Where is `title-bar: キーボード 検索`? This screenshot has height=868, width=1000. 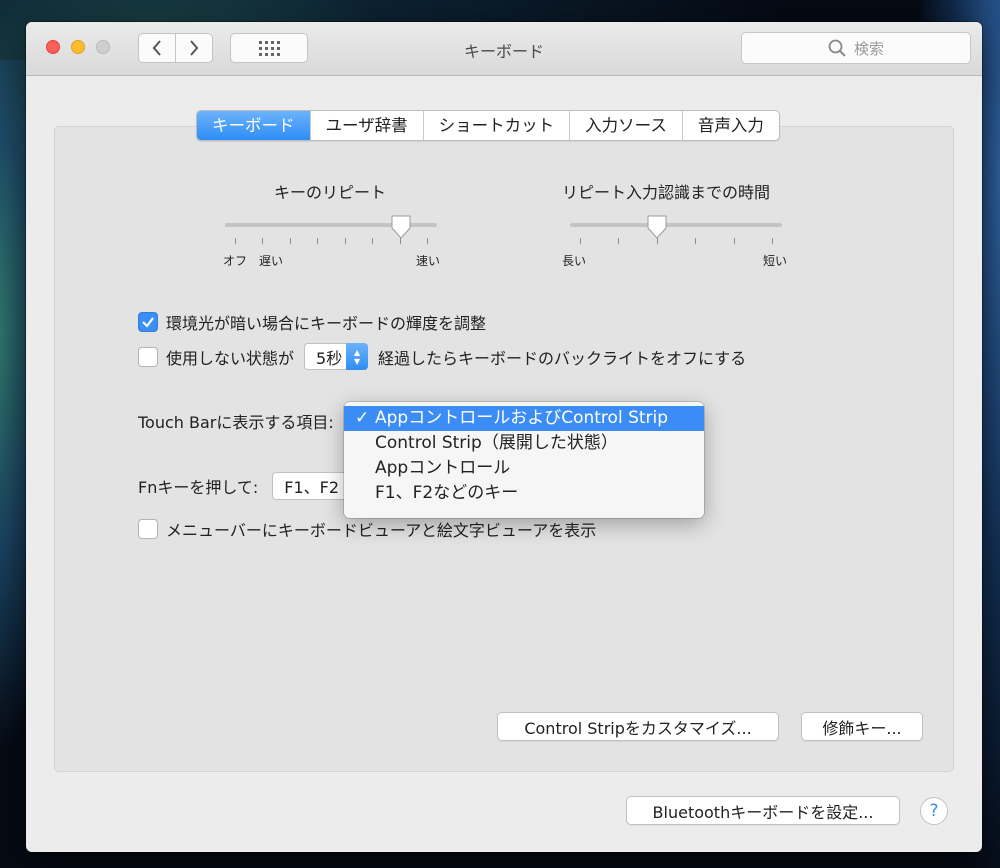
title-bar: キーボード 検索 is located at coordinates (504, 49).